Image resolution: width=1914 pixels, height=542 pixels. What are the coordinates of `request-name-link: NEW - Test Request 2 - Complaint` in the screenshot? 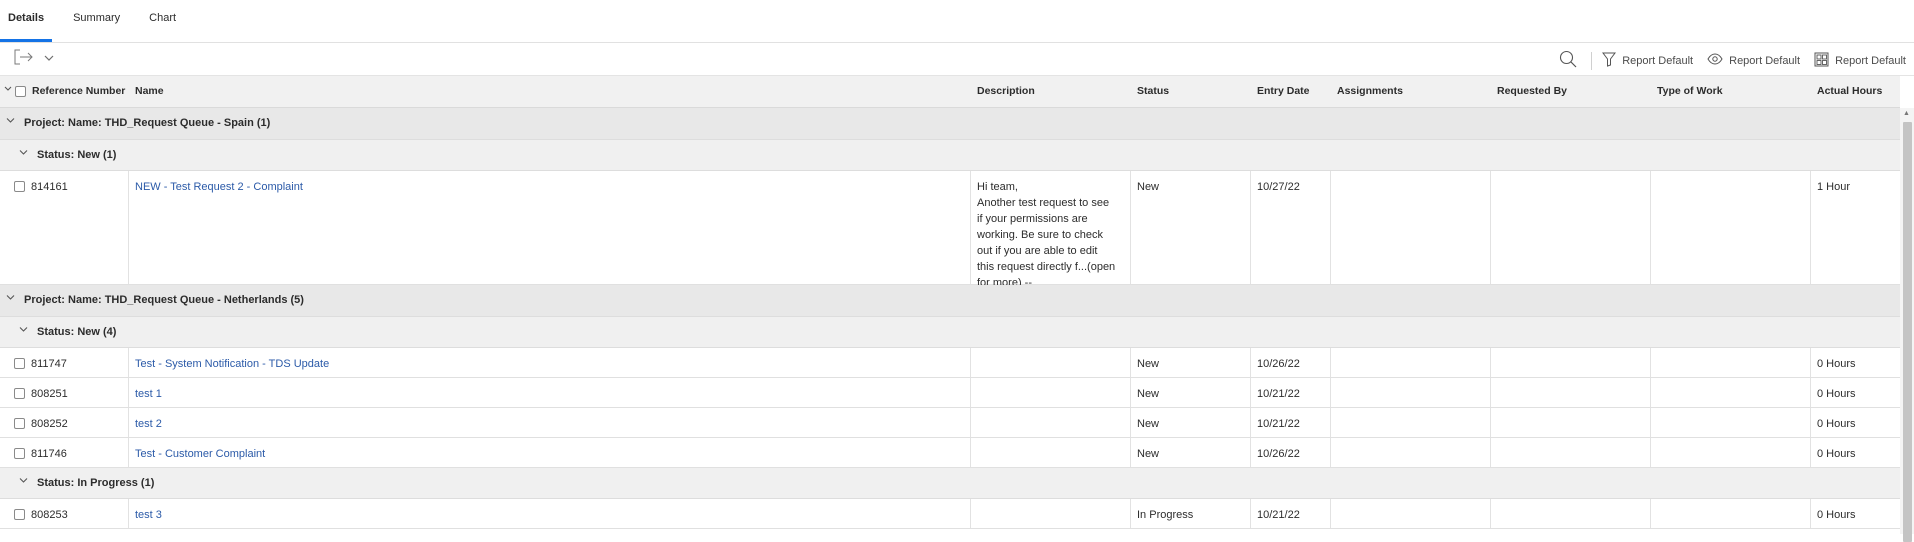 It's located at (219, 187).